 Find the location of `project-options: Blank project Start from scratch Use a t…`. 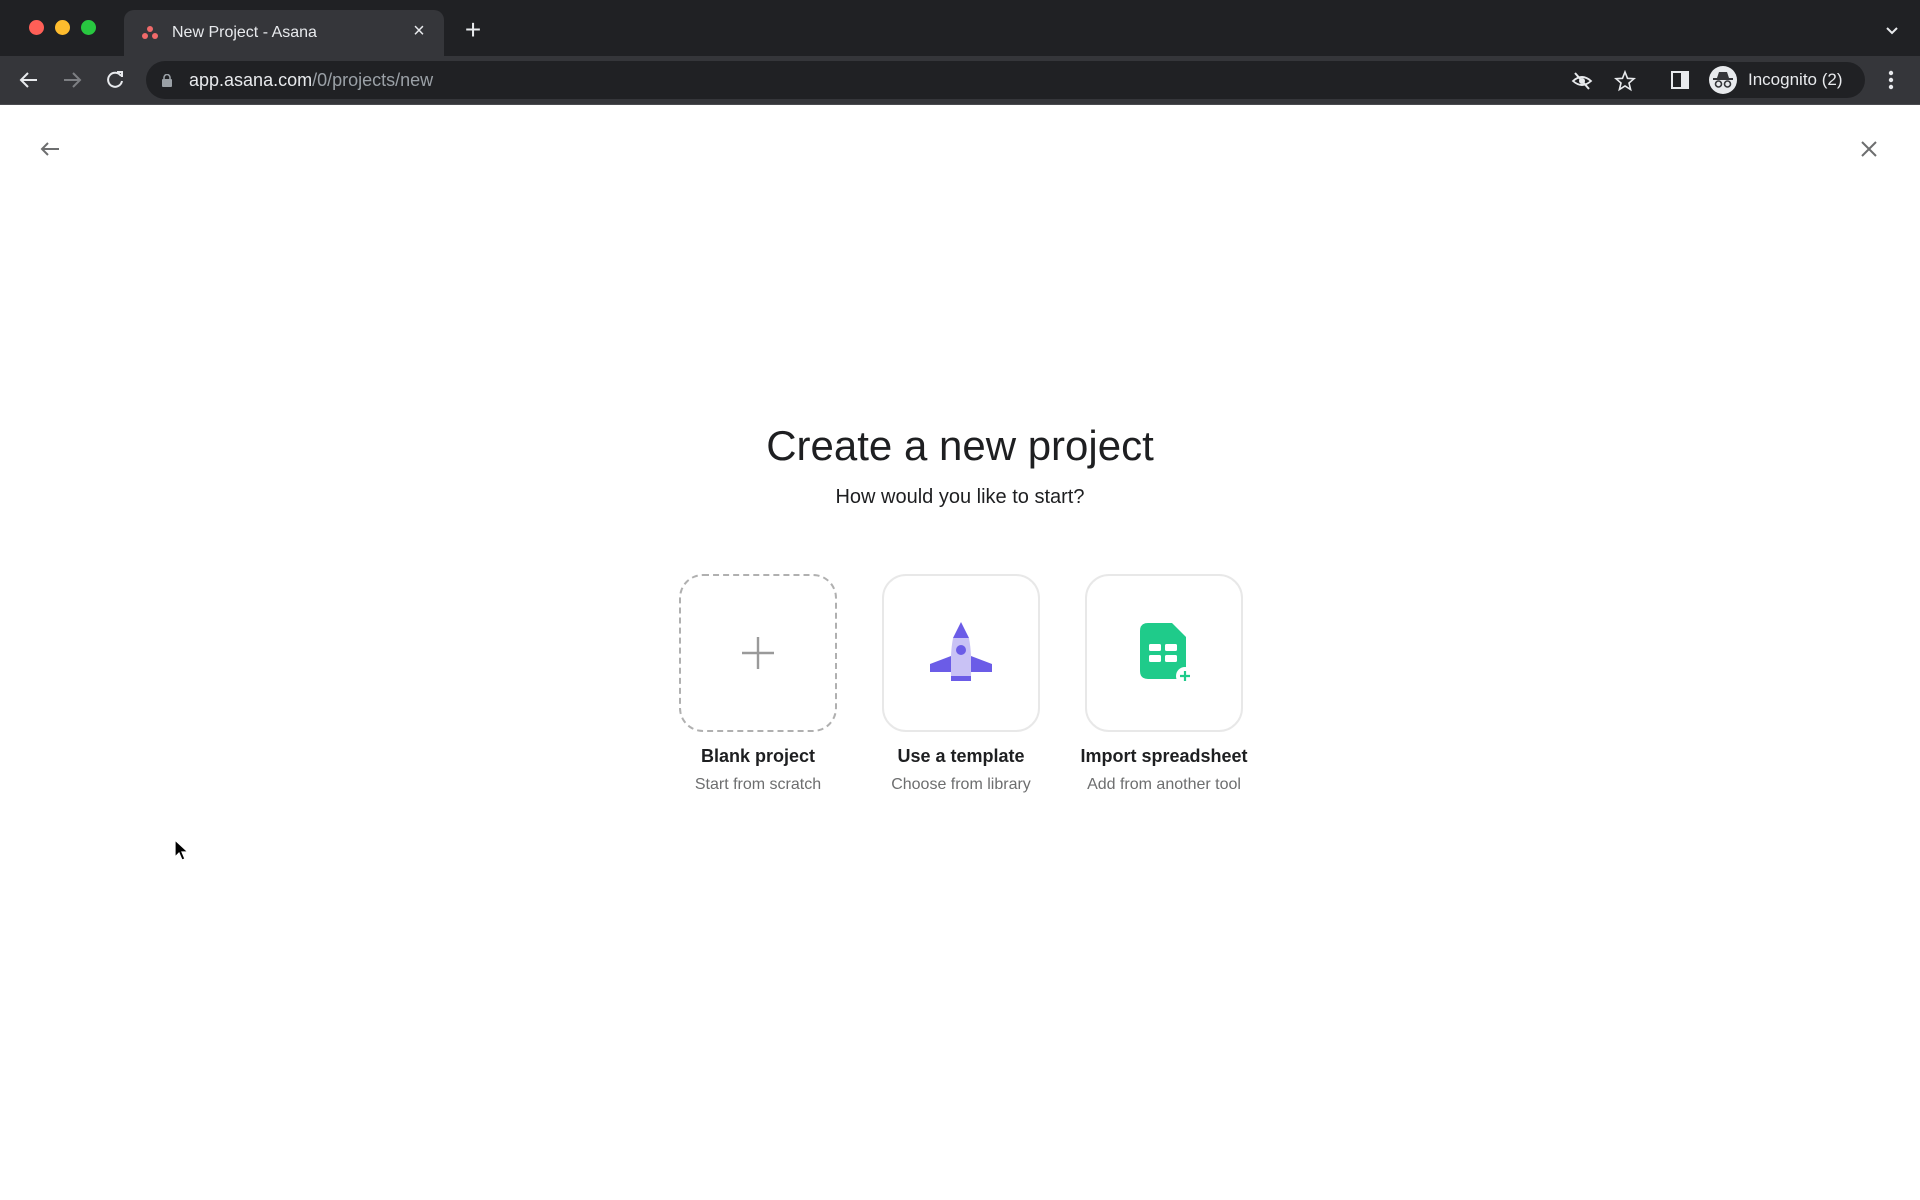

project-options: Blank project Start from scratch Use a t… is located at coordinates (963, 689).